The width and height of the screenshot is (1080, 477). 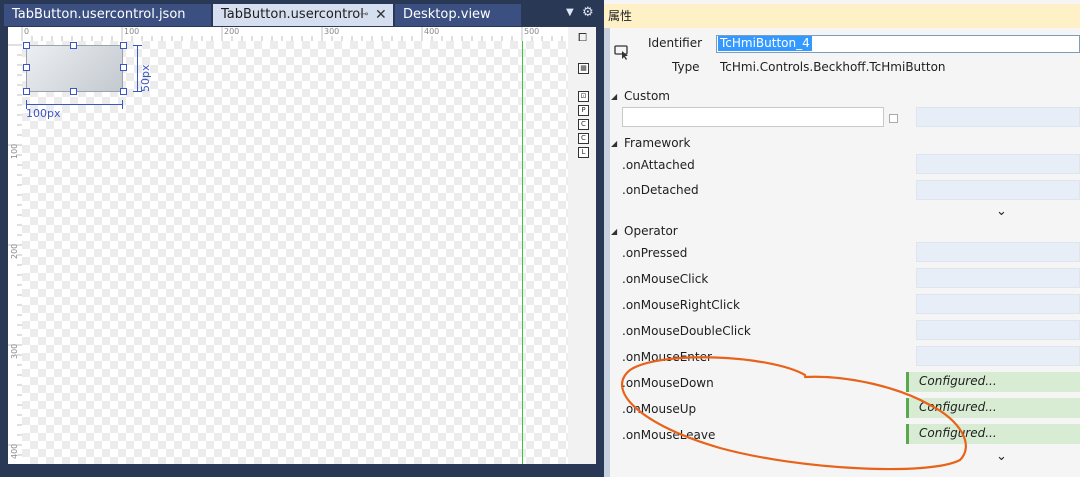 I want to click on control-type-icon, so click(x=623, y=53).